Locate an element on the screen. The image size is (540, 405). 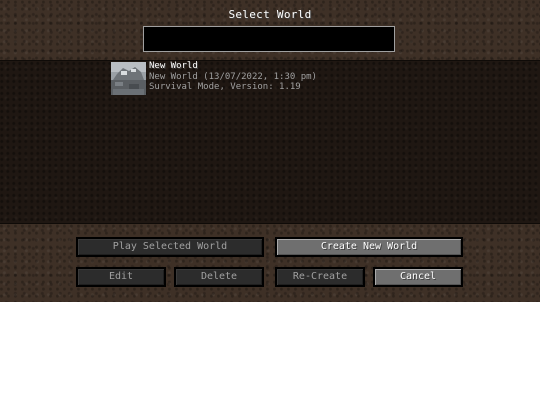
play-selected-world-button: Play Selected World is located at coordinates (170, 247).